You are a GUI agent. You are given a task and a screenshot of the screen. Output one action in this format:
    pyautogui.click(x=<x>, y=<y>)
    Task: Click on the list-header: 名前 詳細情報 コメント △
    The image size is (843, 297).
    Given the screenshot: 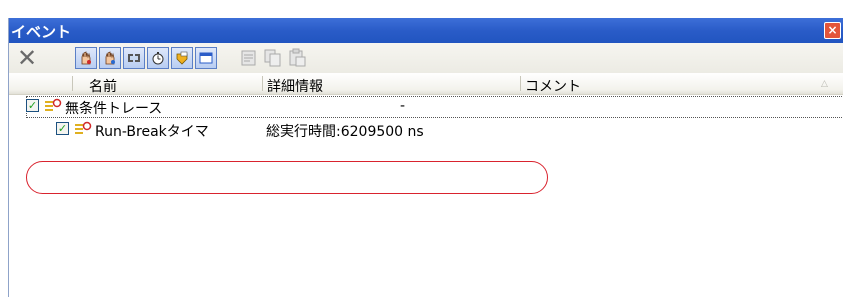 What is the action you would take?
    pyautogui.click(x=426, y=84)
    